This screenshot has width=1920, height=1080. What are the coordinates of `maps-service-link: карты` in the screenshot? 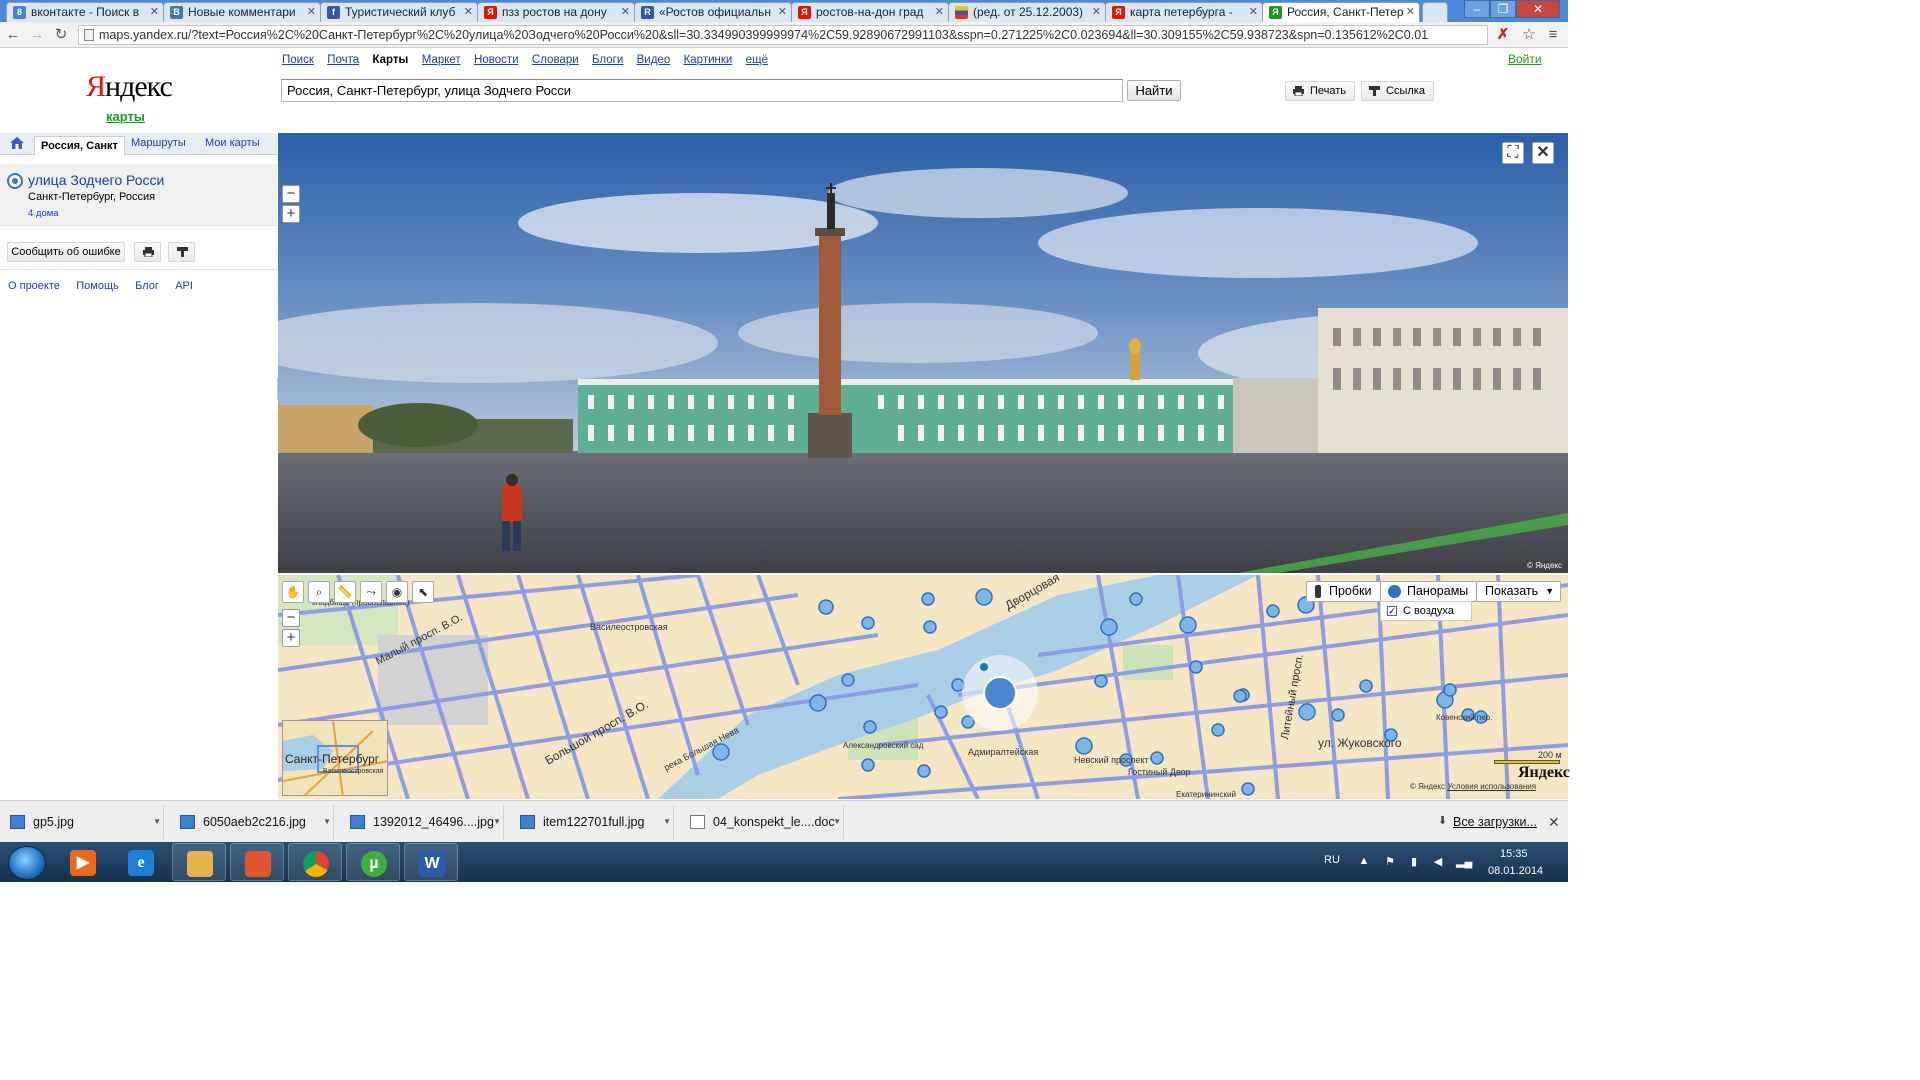 It's located at (125, 116).